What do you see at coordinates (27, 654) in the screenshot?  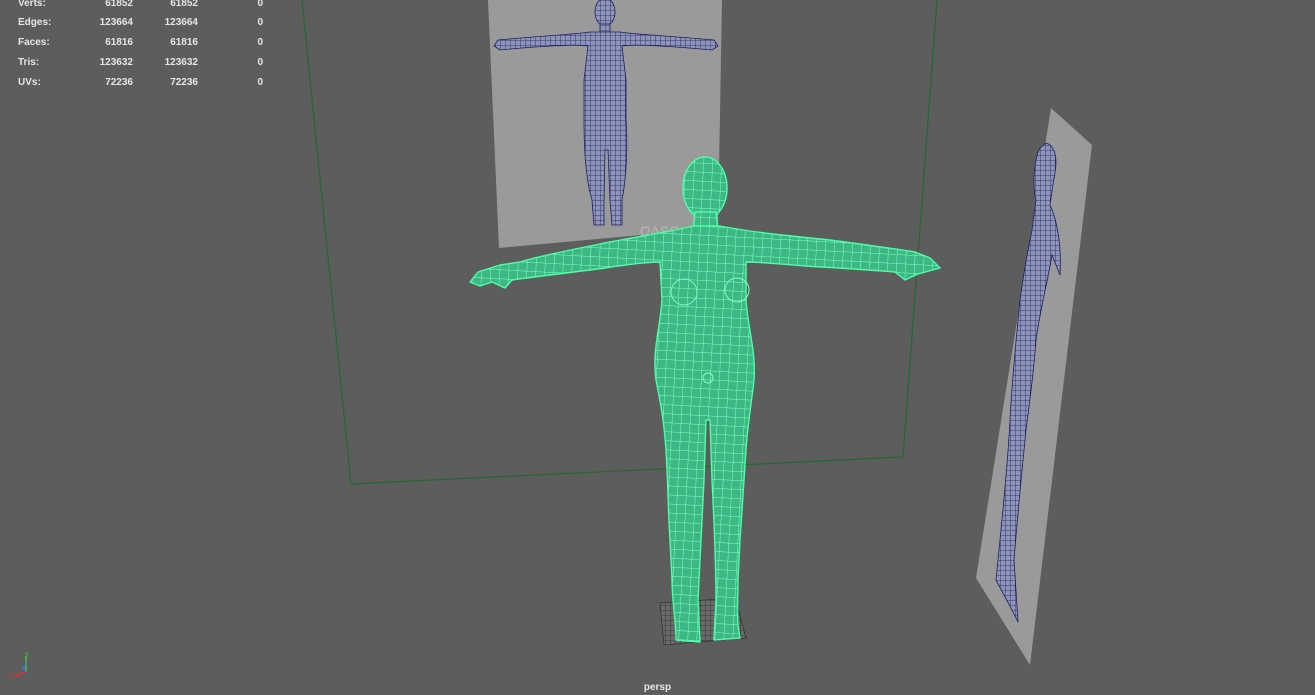 I see `axis-y-label: y` at bounding box center [27, 654].